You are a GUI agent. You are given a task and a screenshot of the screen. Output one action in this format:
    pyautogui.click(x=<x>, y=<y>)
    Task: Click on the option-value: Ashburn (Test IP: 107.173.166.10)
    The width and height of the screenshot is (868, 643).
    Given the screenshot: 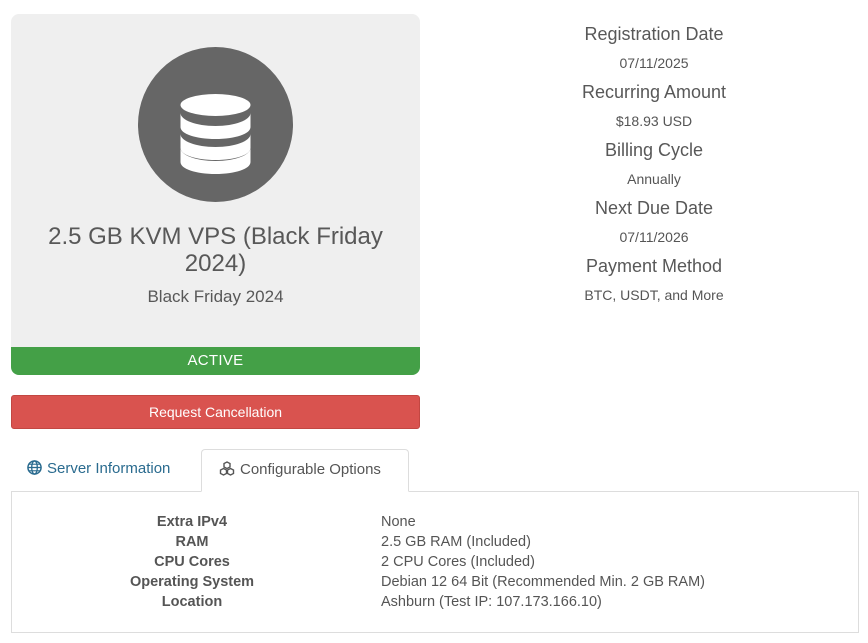 What is the action you would take?
    pyautogui.click(x=491, y=602)
    